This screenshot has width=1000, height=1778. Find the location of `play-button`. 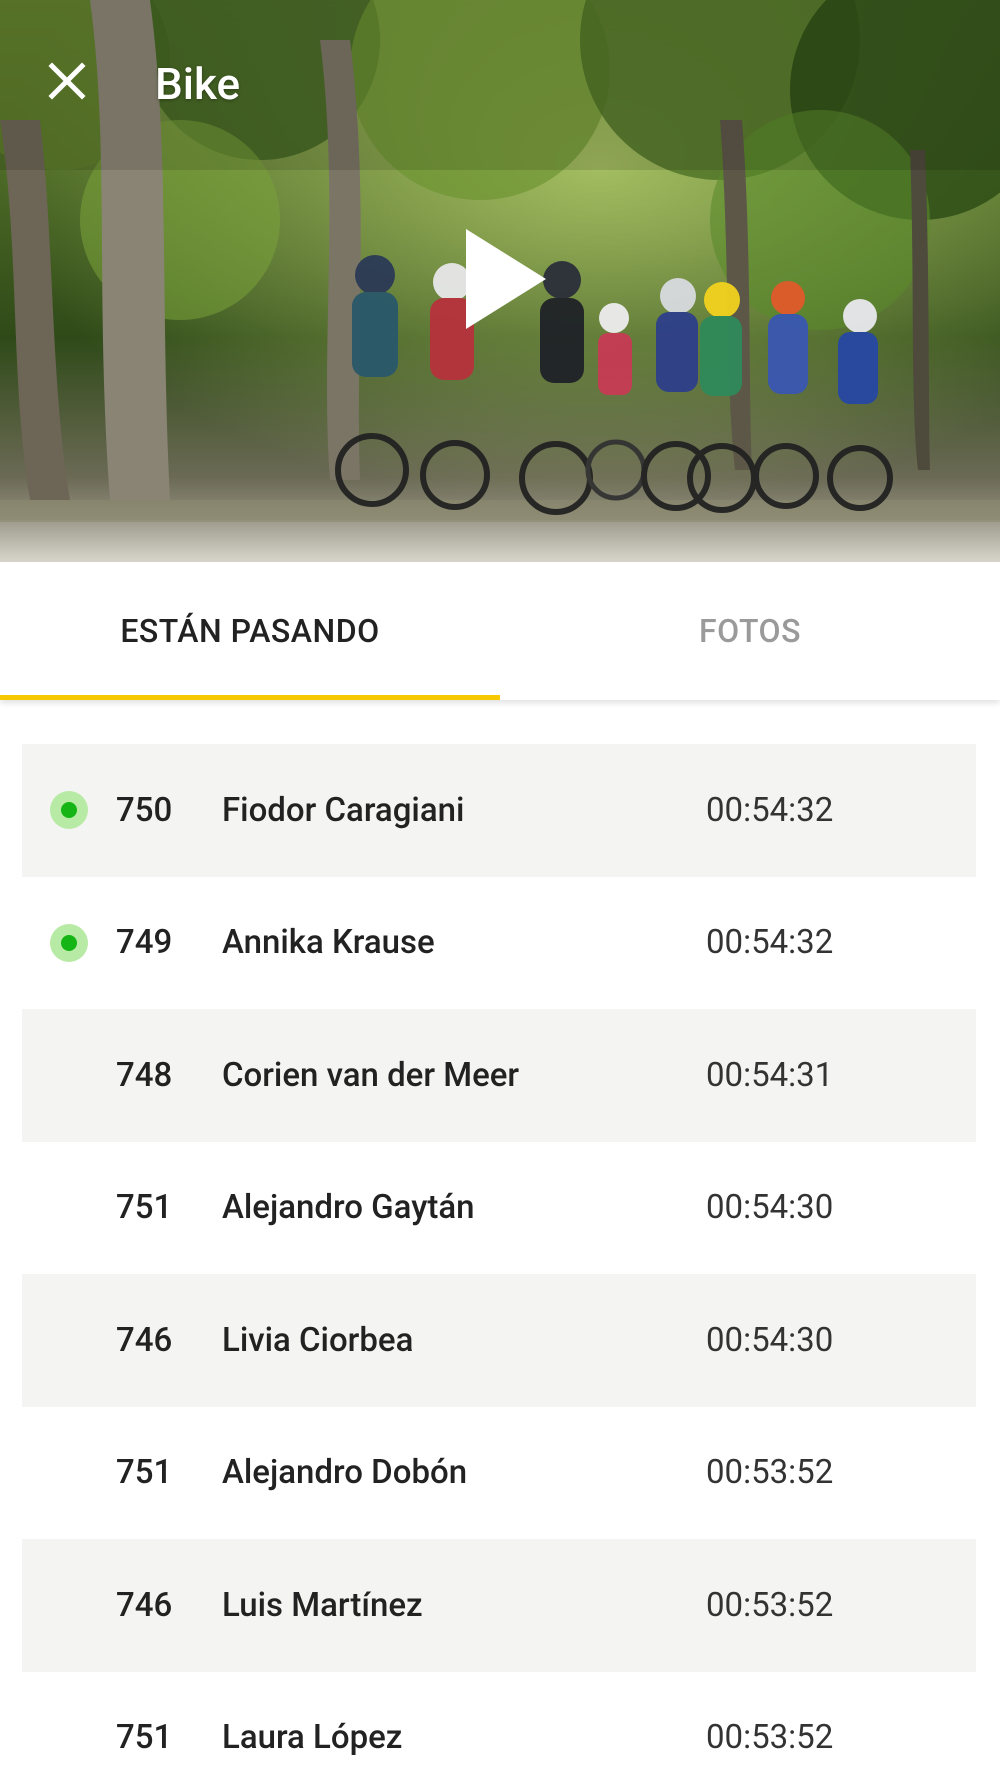

play-button is located at coordinates (505, 279).